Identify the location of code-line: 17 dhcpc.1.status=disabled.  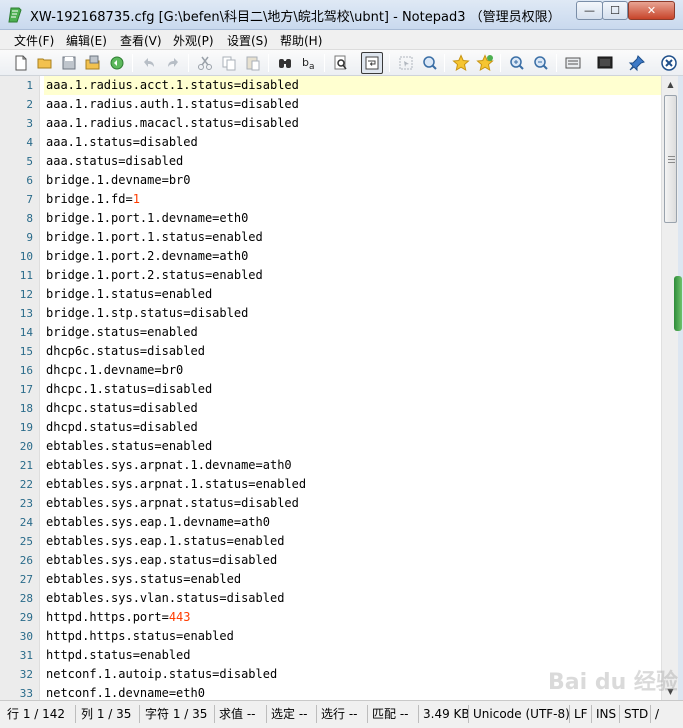
(330, 389).